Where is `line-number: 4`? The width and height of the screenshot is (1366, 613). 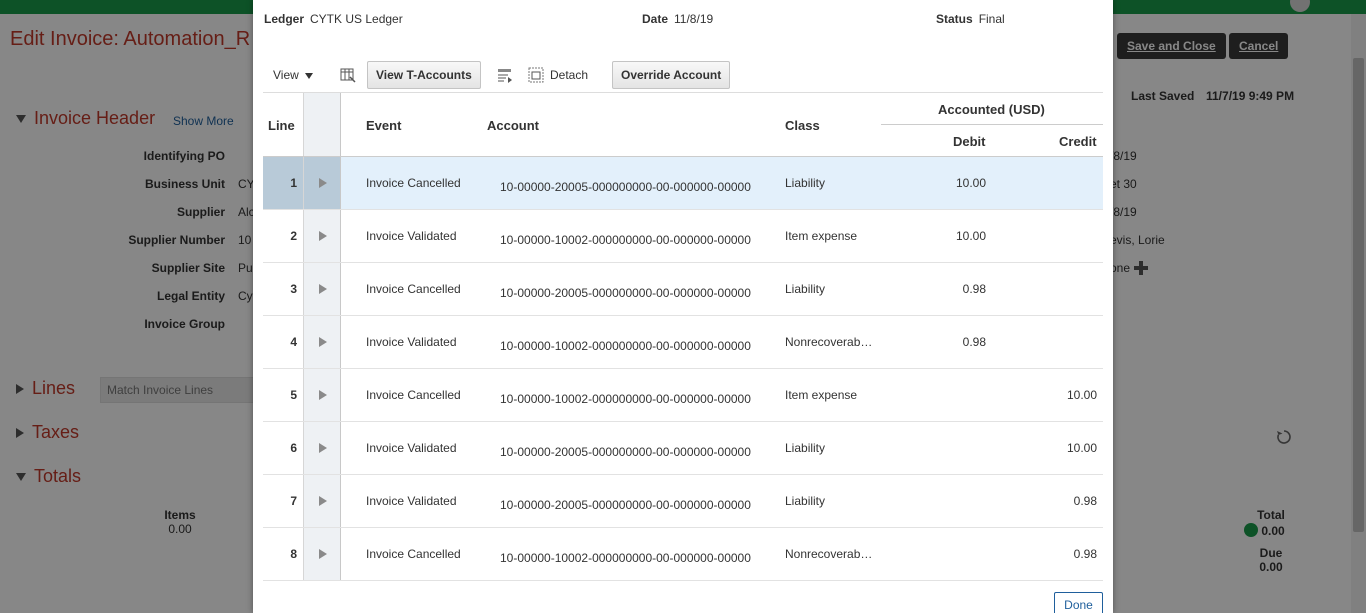
line-number: 4 is located at coordinates (293, 342).